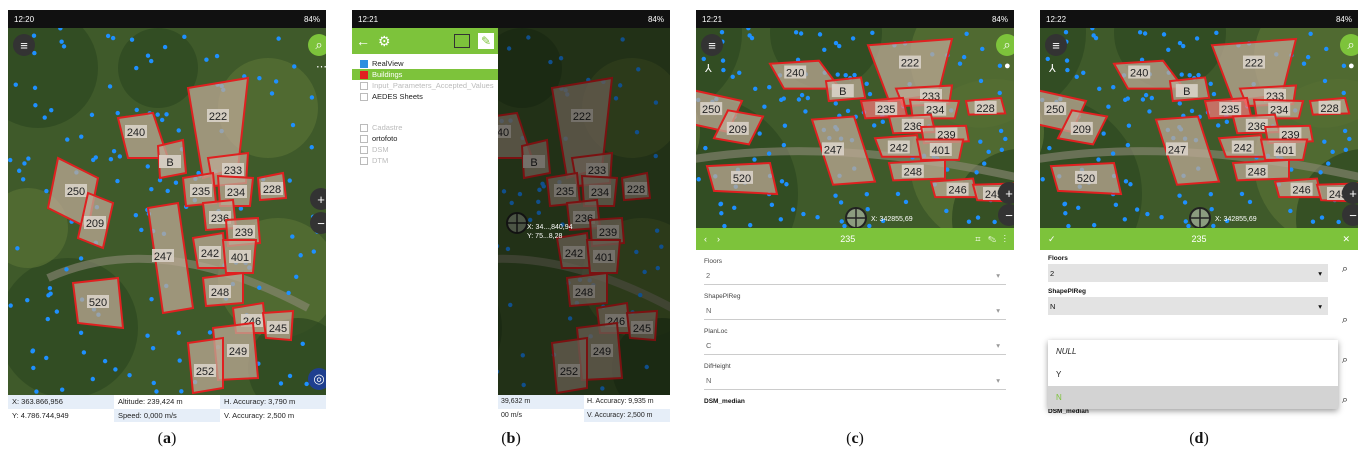  Describe the element at coordinates (977, 239) in the screenshot. I see `edit-geometry-icon: ⌗` at that location.